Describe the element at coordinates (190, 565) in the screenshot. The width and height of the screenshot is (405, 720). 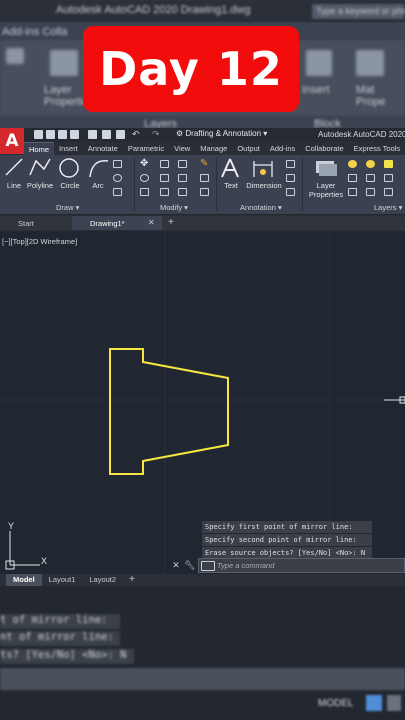
I see `customize-wrench-icon: 🔧︎` at that location.